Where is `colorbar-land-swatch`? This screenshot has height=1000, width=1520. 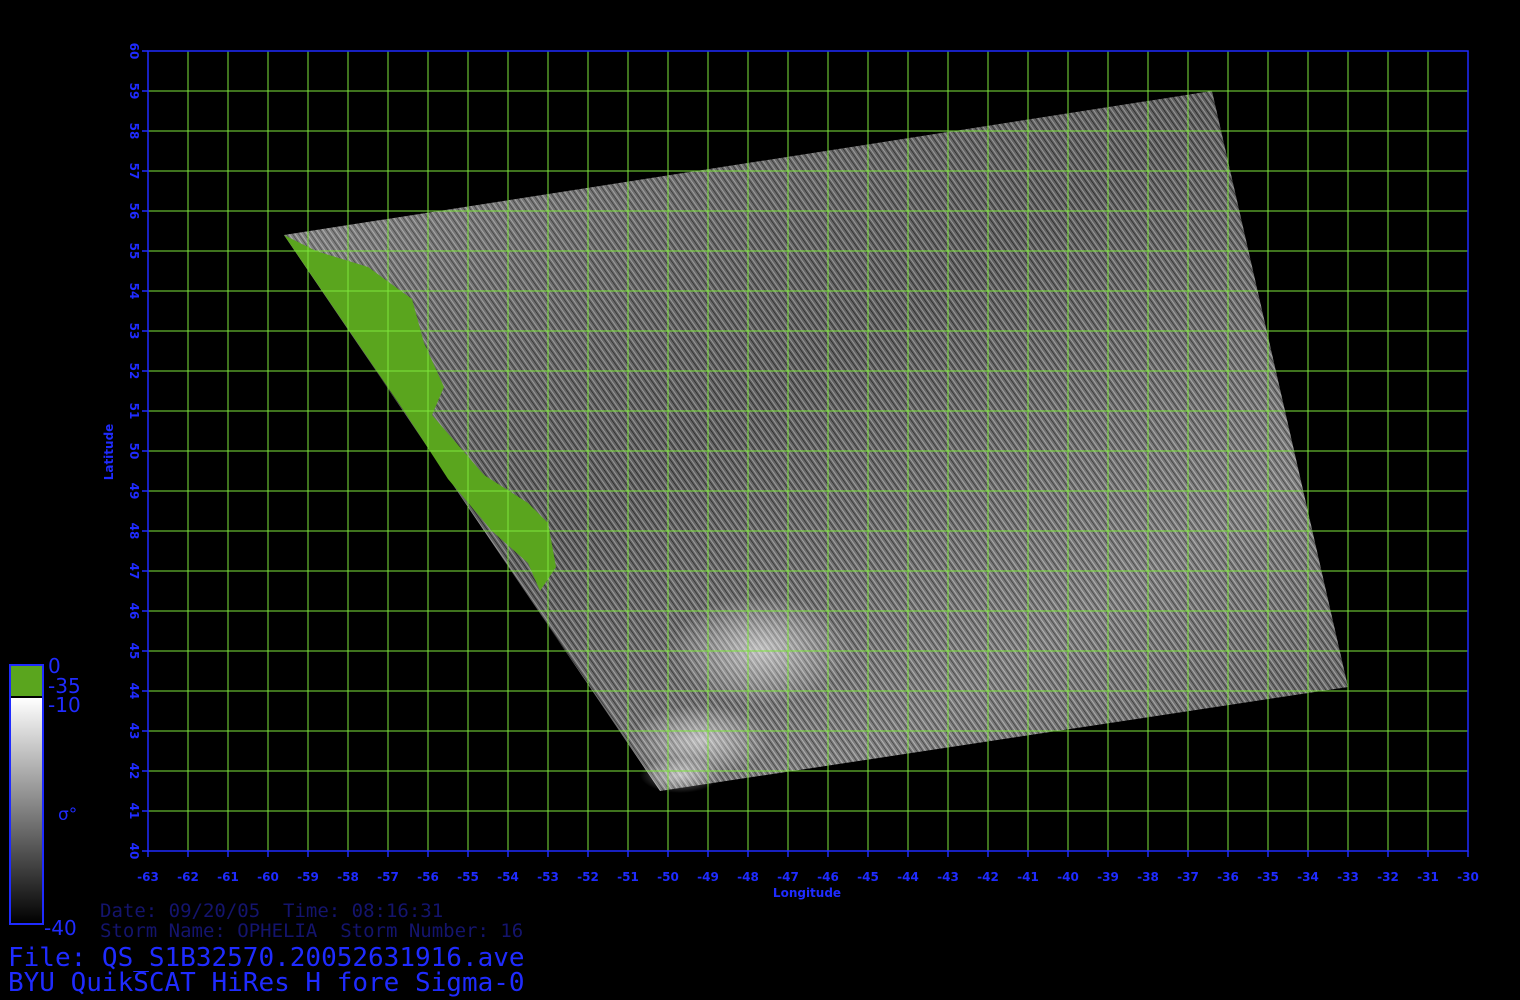 colorbar-land-swatch is located at coordinates (26, 680).